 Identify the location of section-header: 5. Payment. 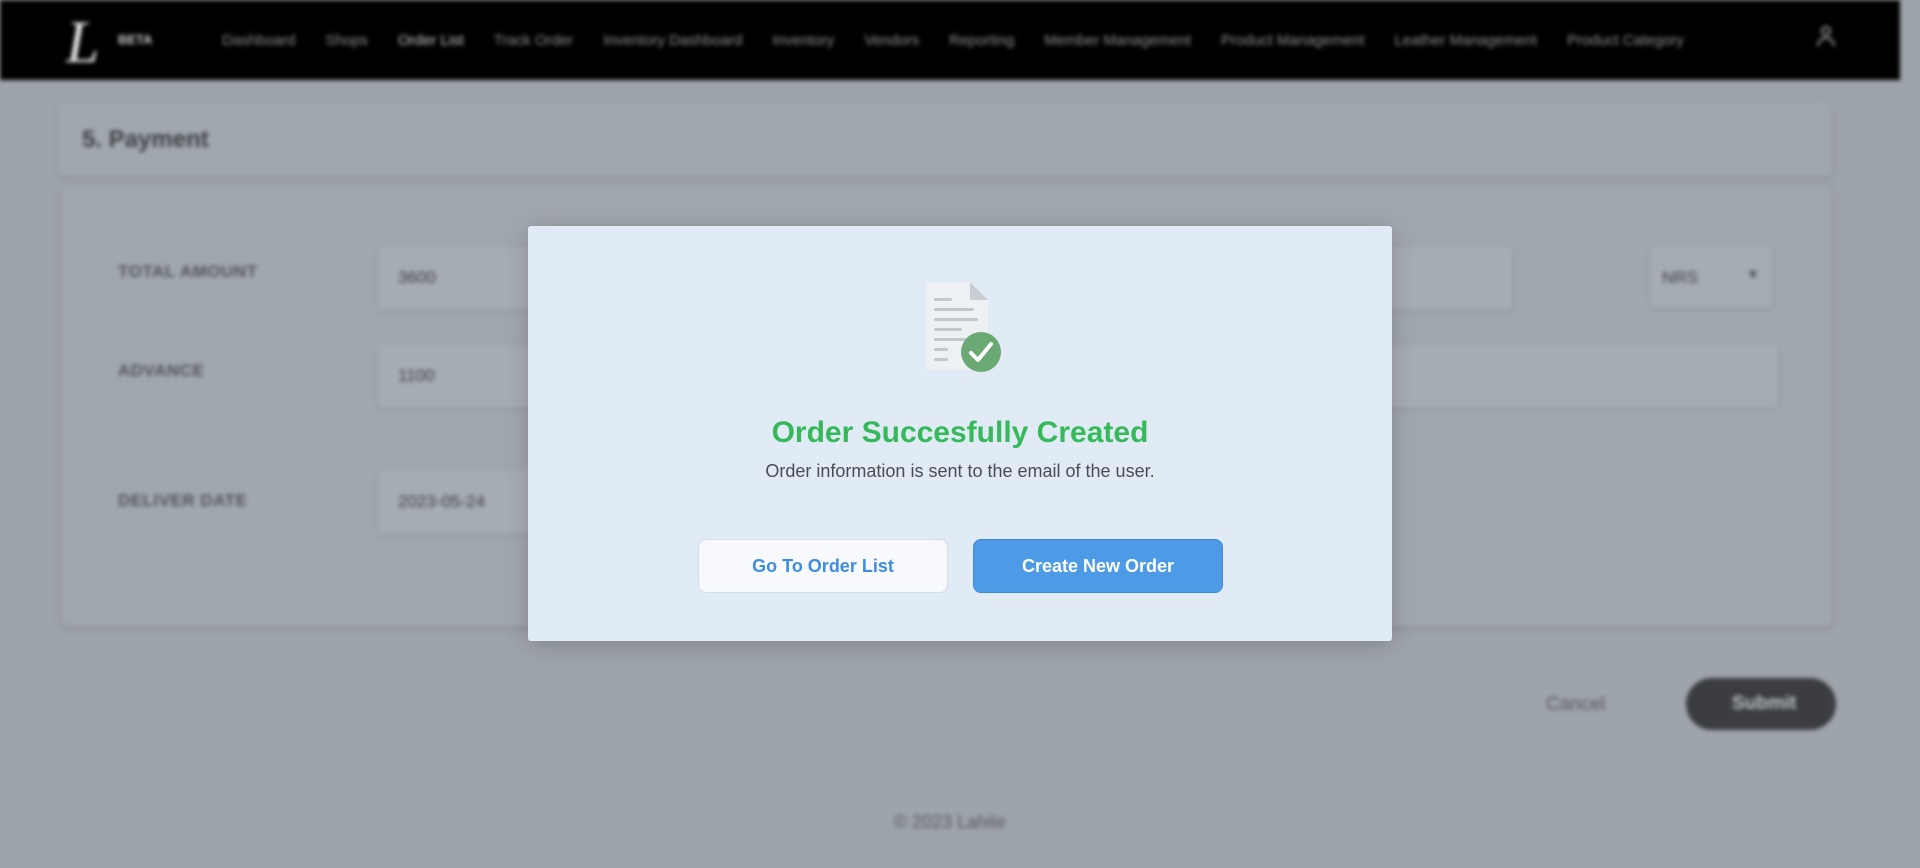
(945, 139).